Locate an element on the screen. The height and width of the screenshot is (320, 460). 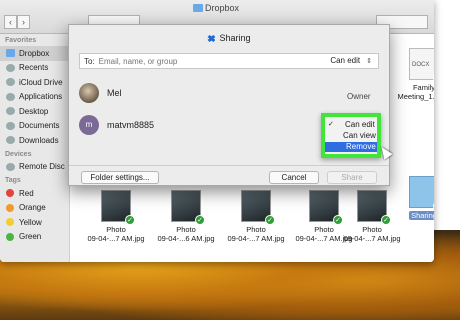
member-row-owner: Mel is located at coordinates (100, 93).